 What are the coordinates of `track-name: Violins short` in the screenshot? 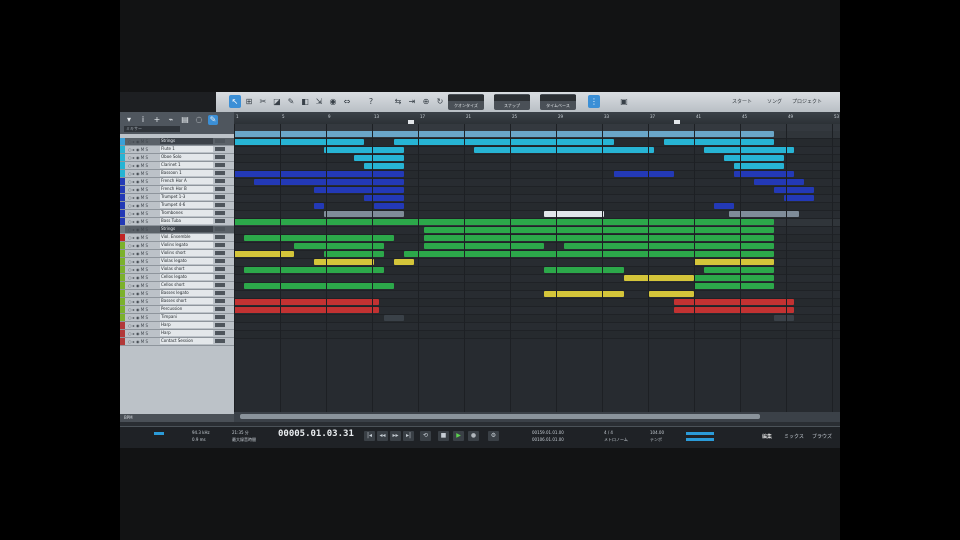 It's located at (186, 253).